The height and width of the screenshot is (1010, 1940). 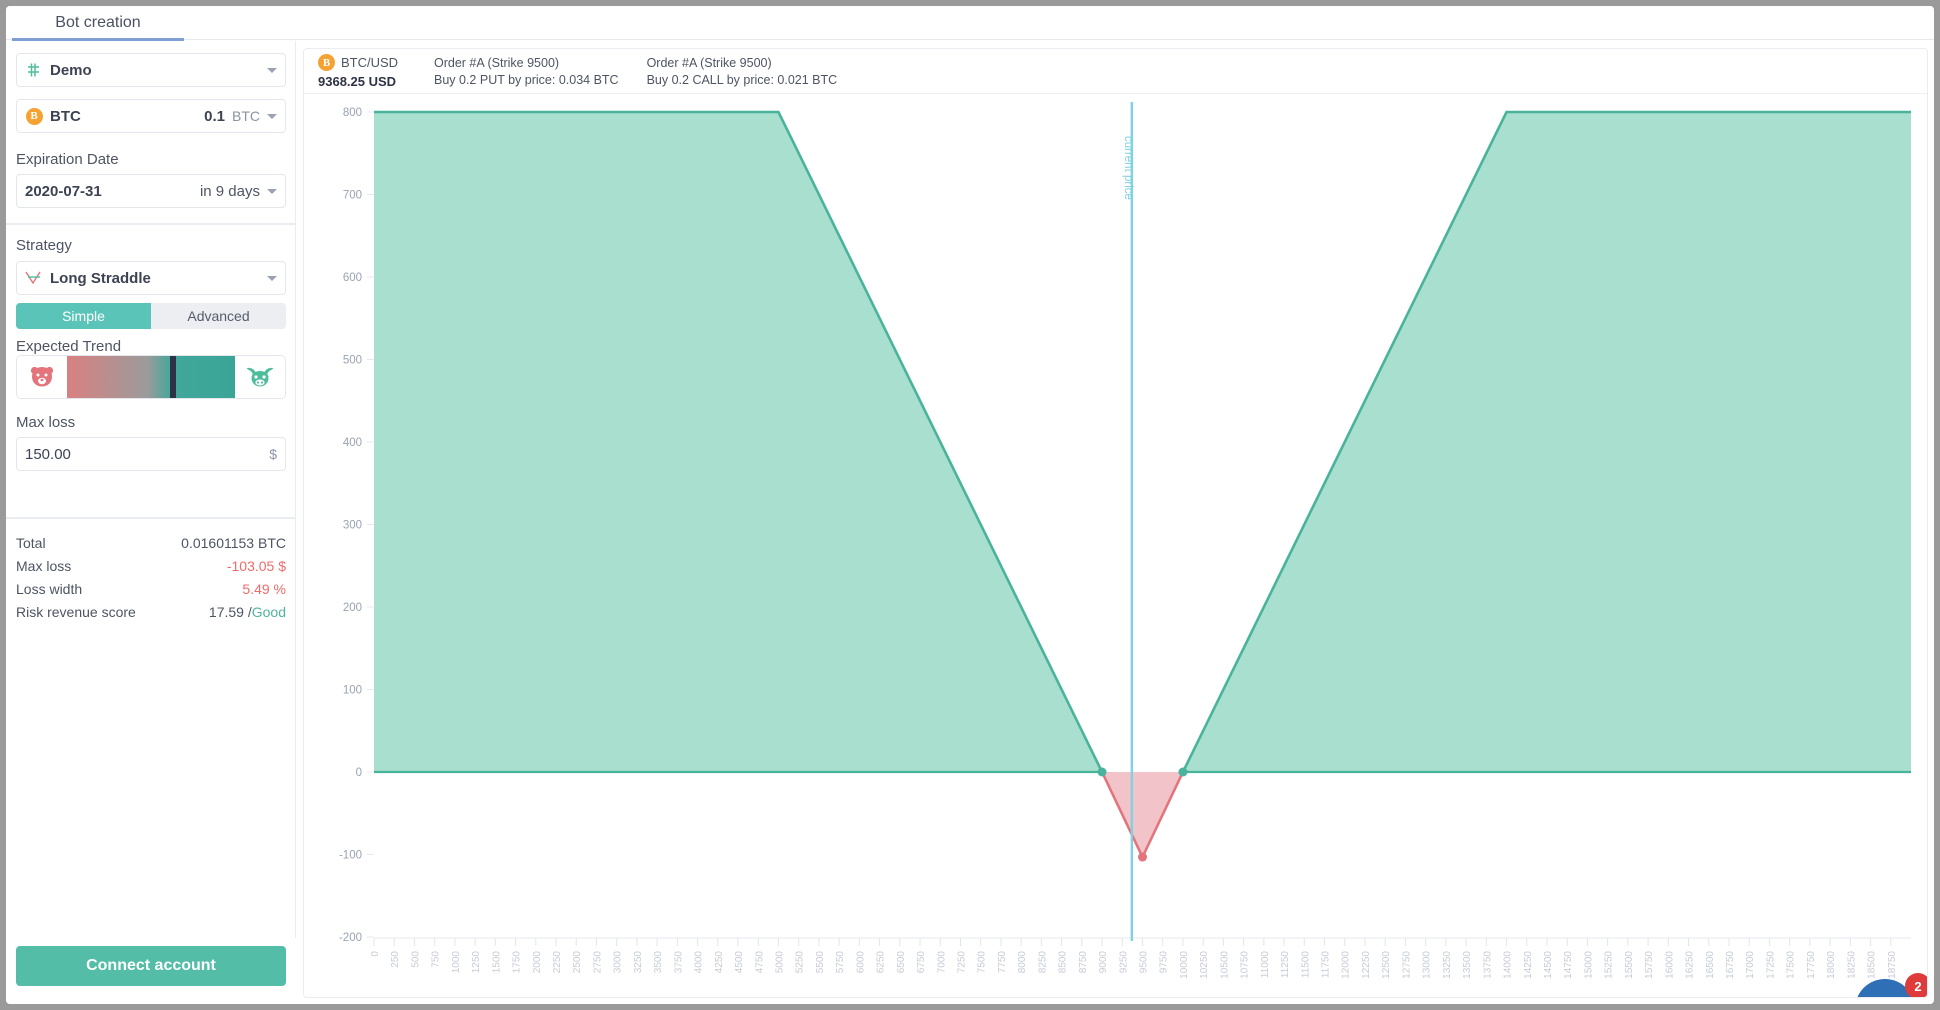 What do you see at coordinates (800, 962) in the screenshot?
I see `x-tick-label: 5250` at bounding box center [800, 962].